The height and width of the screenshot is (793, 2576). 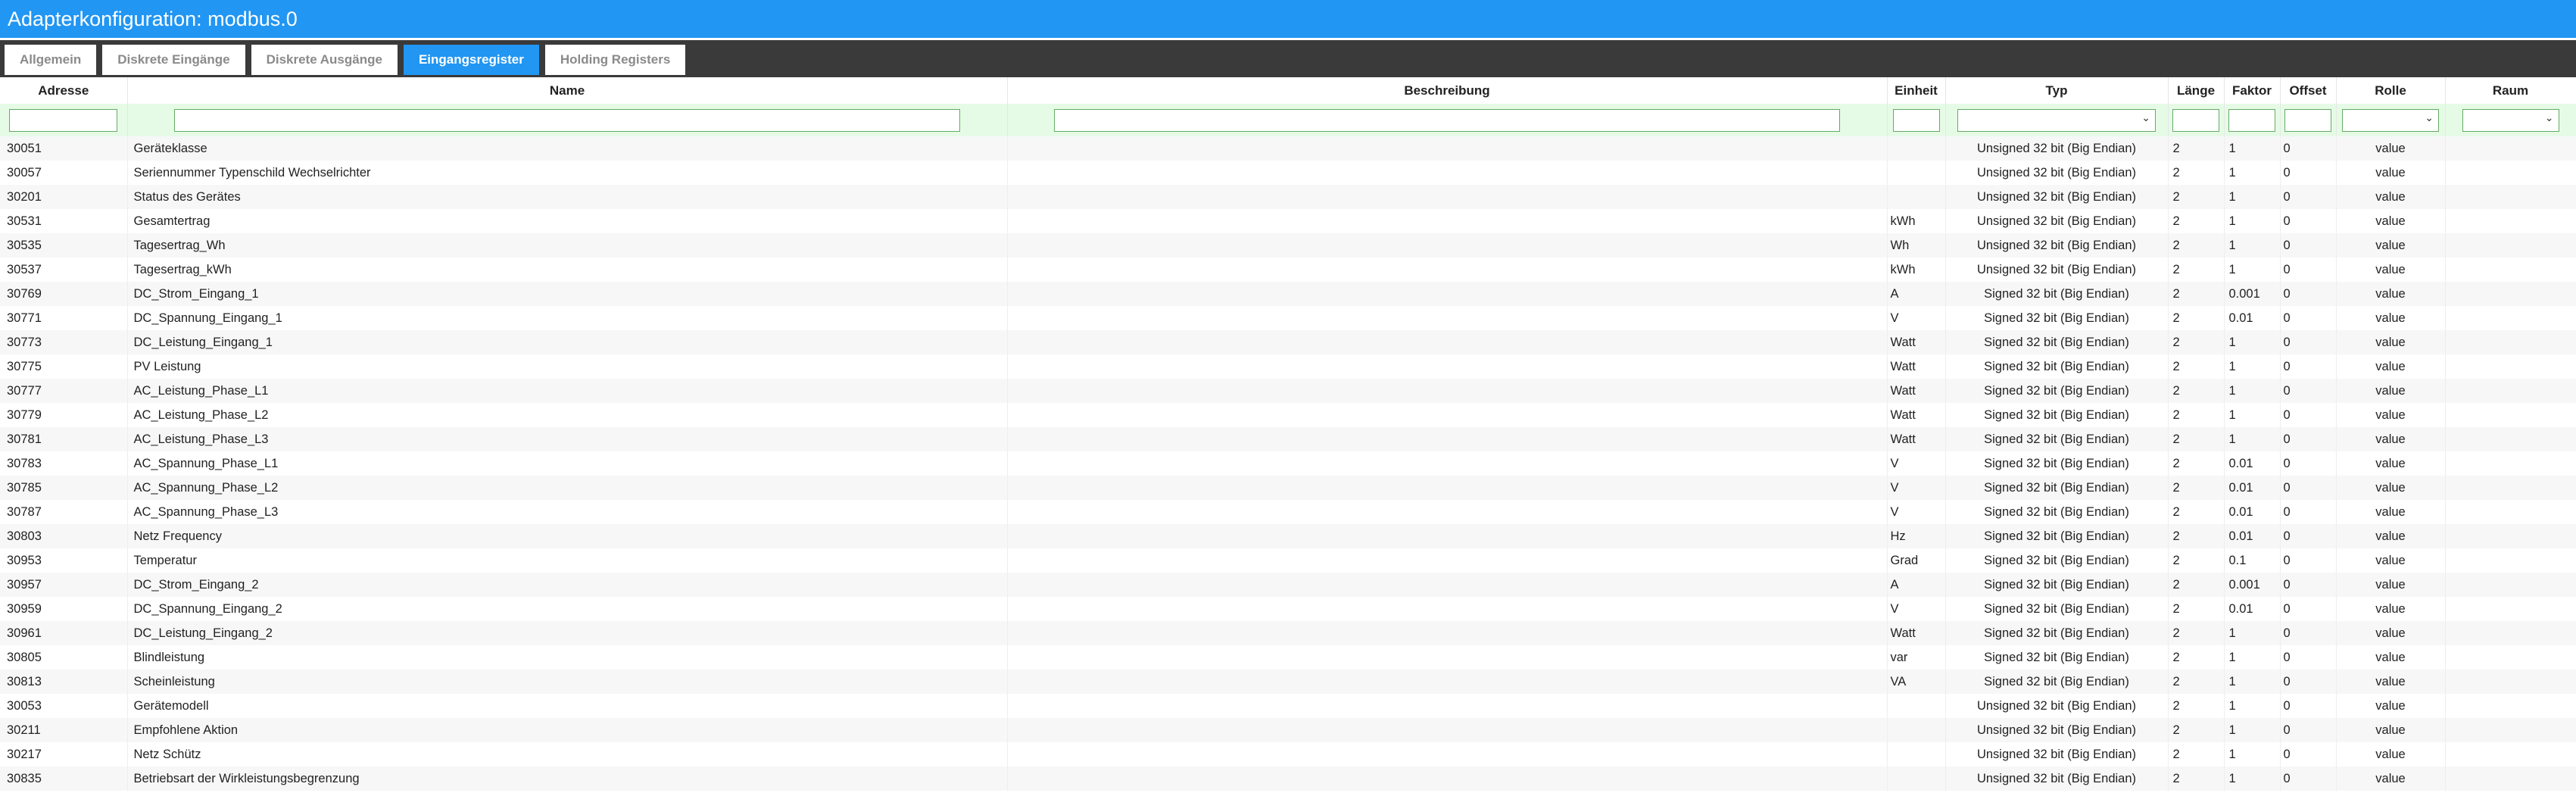 What do you see at coordinates (2252, 585) in the screenshot?
I see `cell-factor: 0.001` at bounding box center [2252, 585].